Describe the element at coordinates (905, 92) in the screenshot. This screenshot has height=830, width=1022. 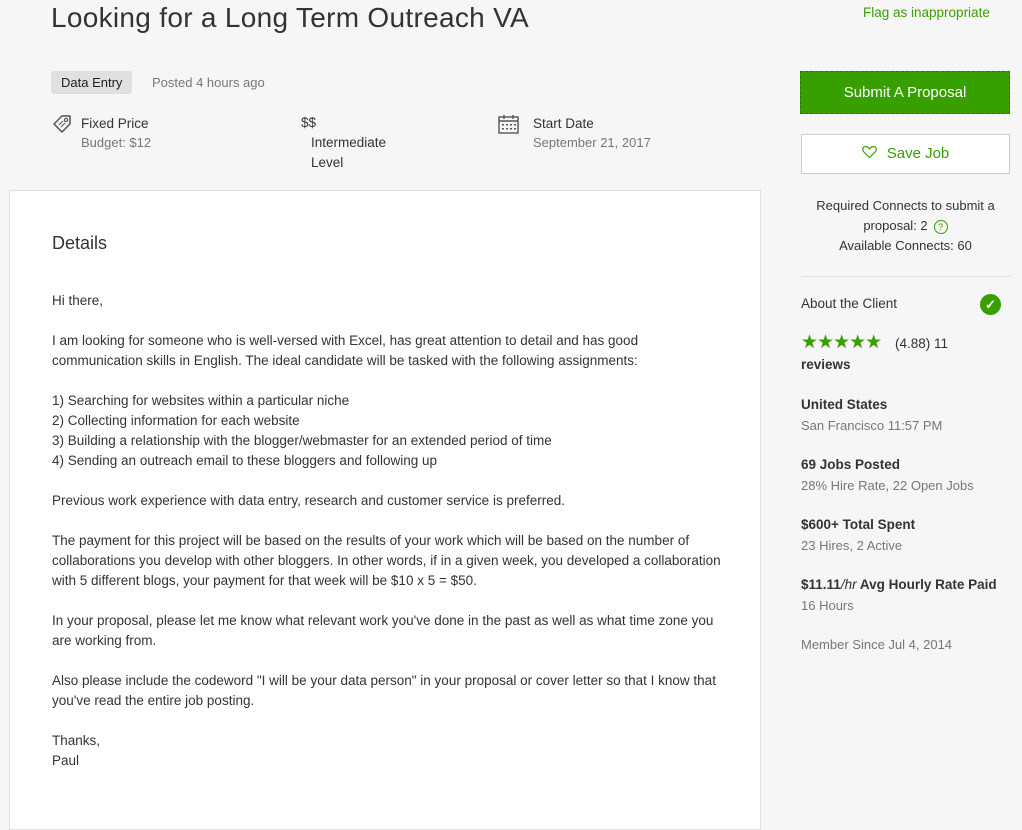
I see `submit-proposal-button: Submit A Proposal` at that location.